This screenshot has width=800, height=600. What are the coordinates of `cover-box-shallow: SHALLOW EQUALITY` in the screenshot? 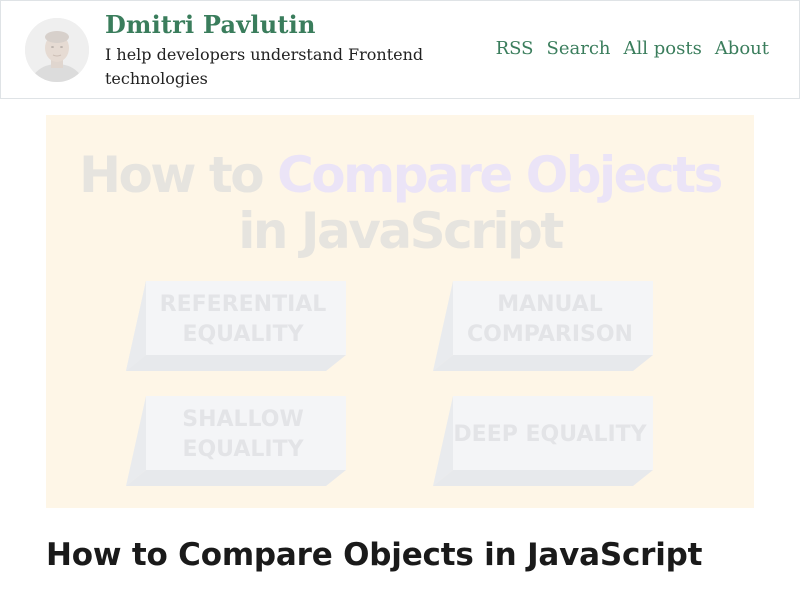 It's located at (236, 435).